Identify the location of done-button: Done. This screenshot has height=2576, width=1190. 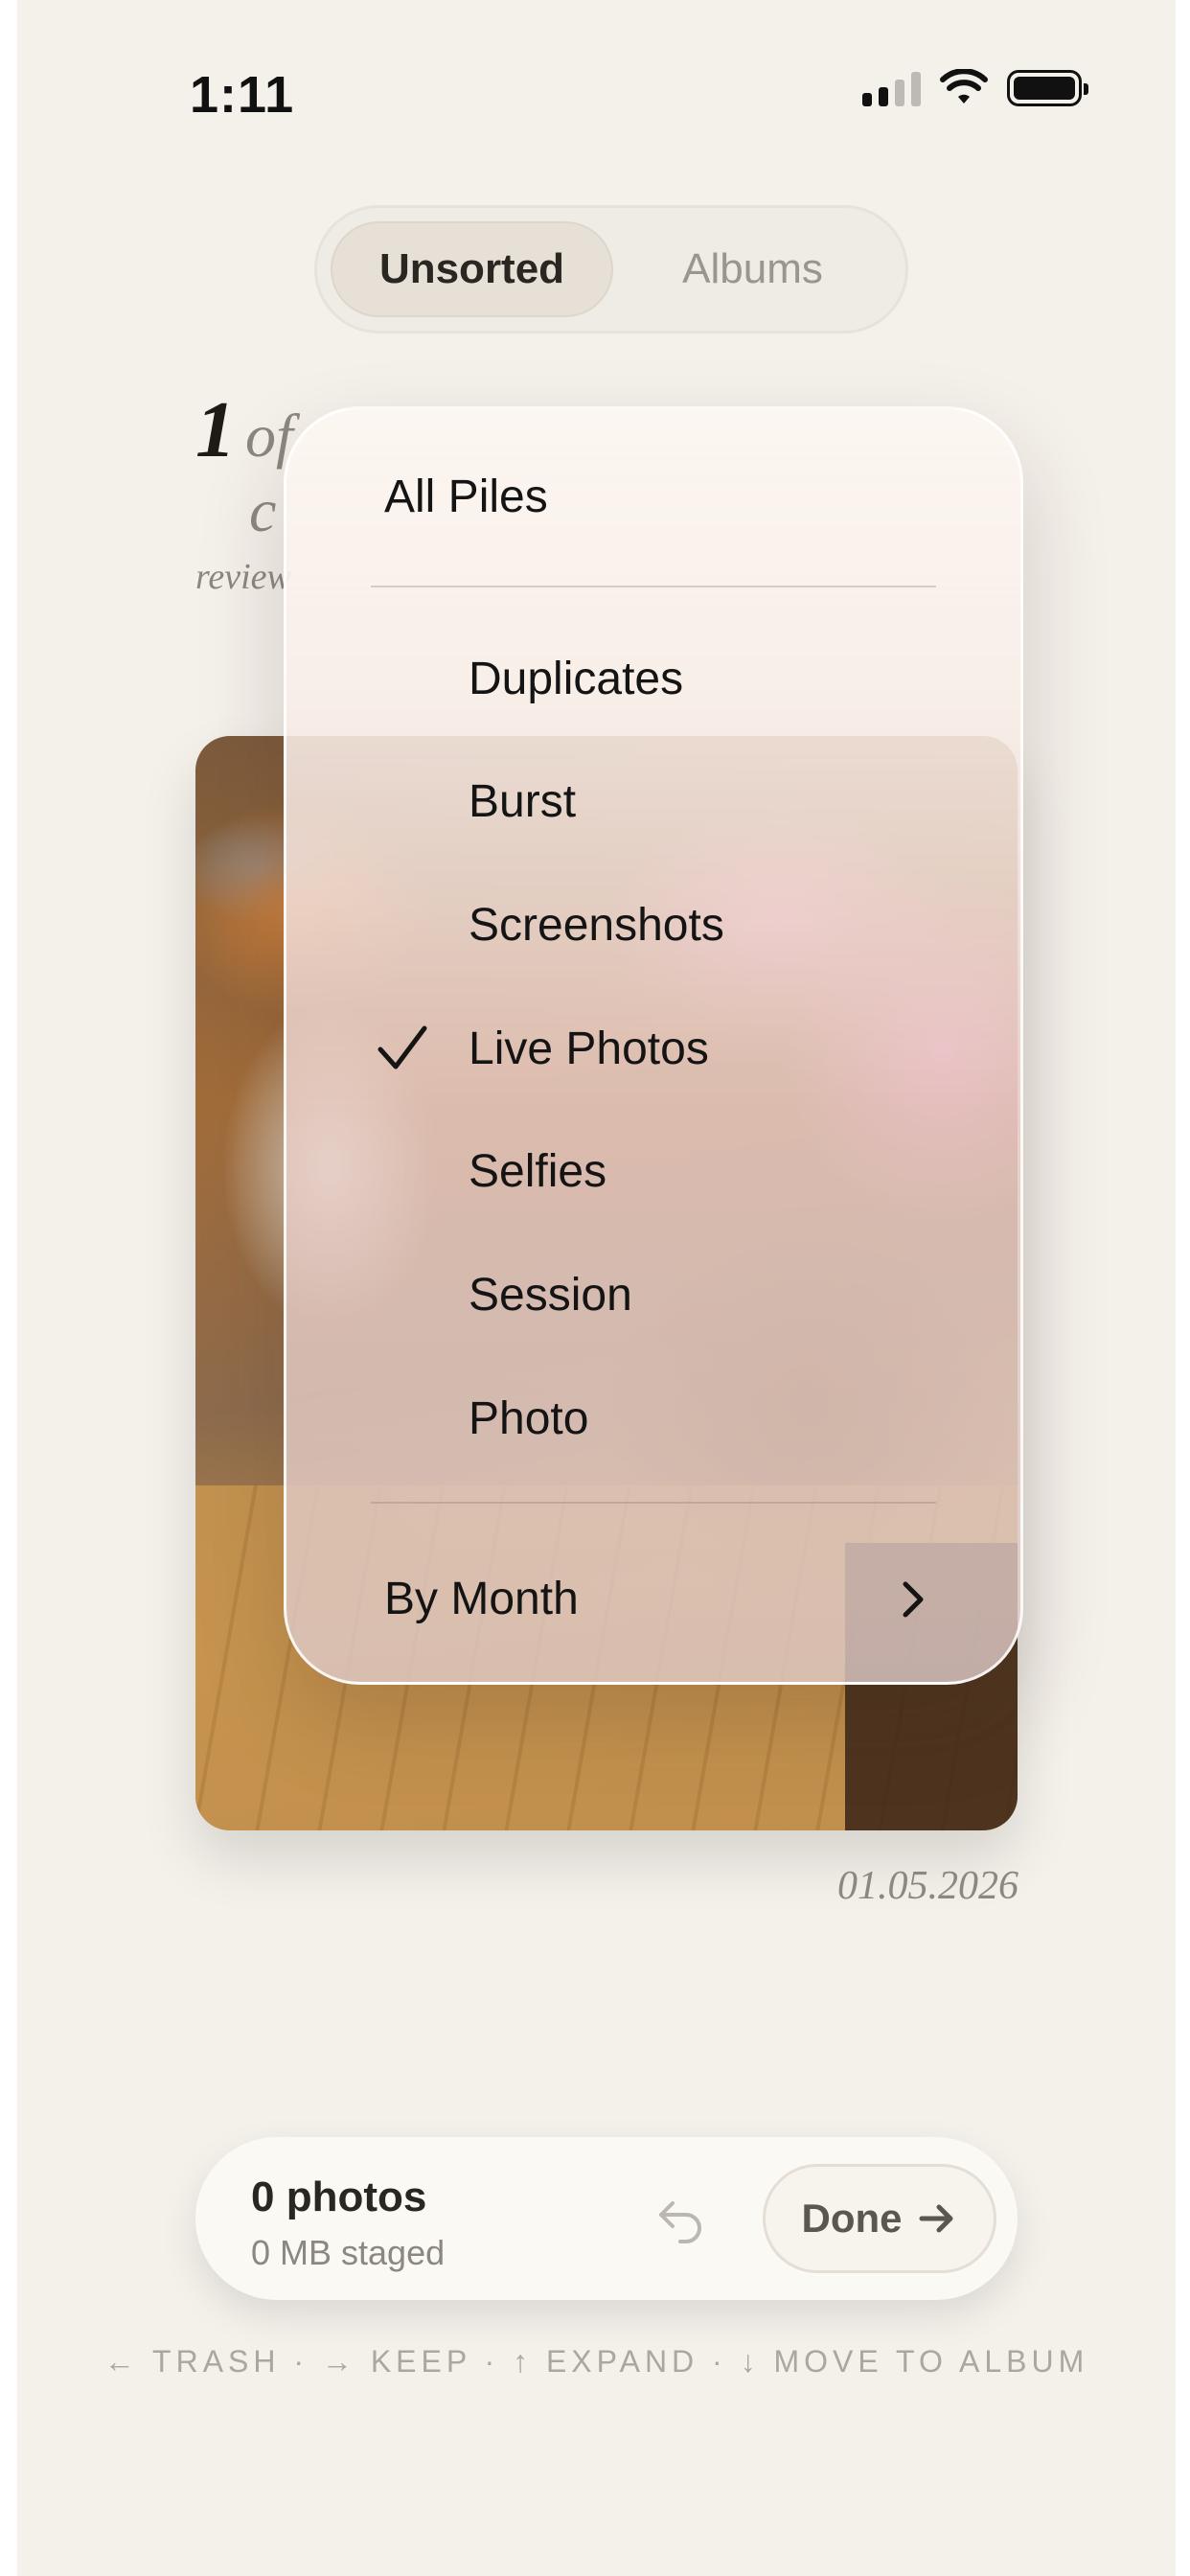
(880, 2218).